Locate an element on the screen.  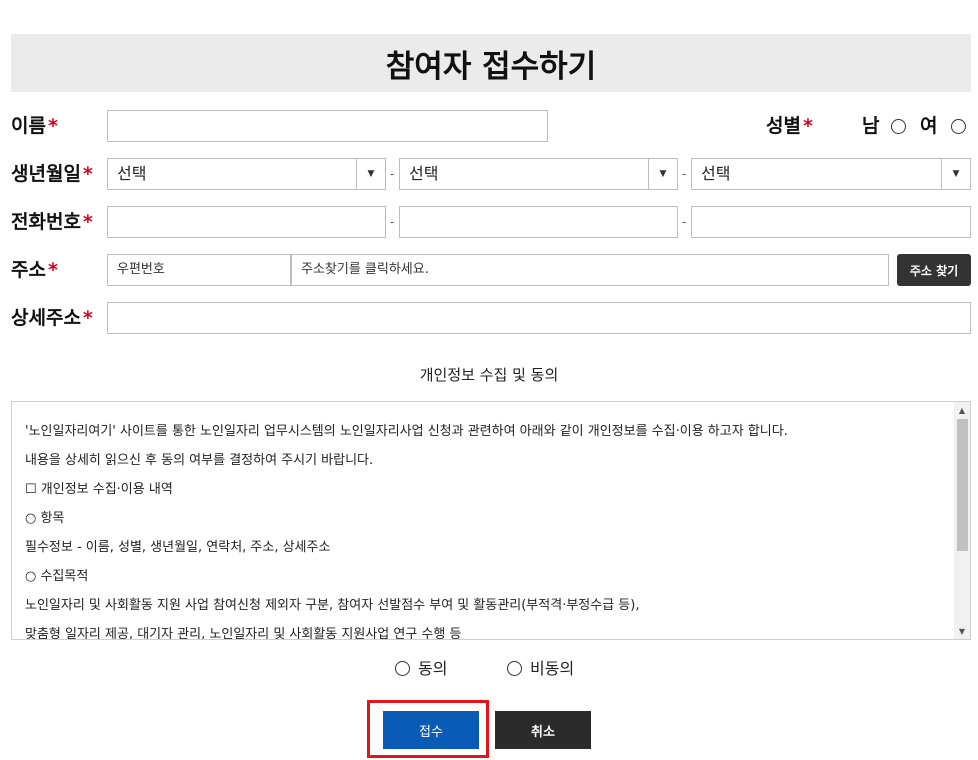
gender-male-label: 남 is located at coordinates (871, 126).